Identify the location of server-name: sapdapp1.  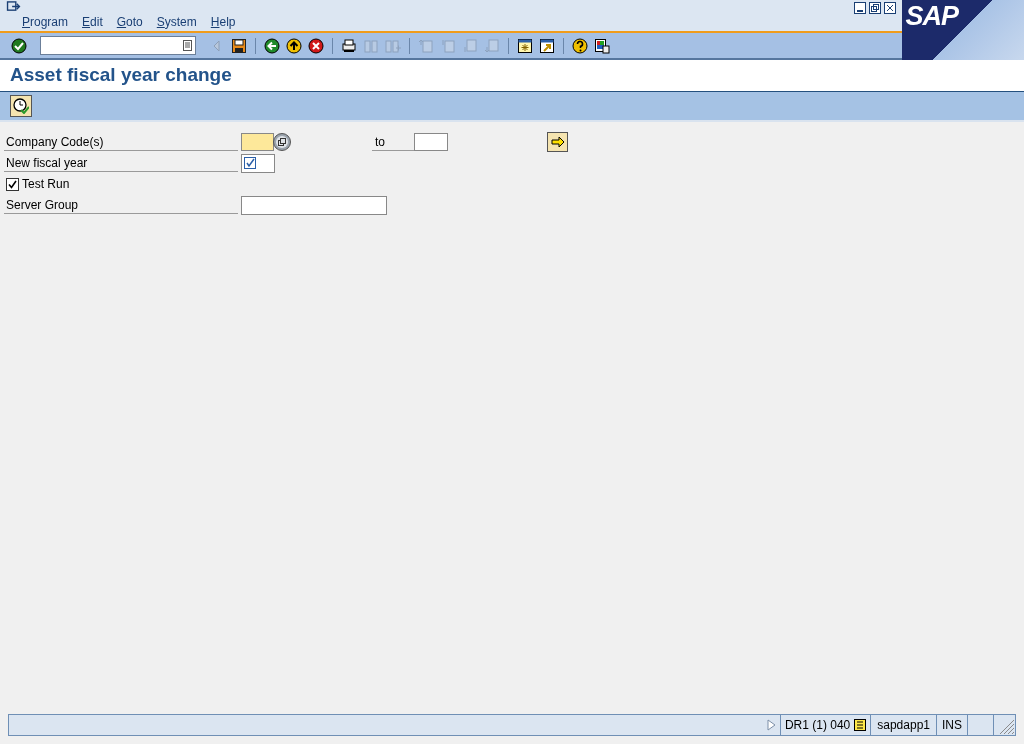
(903, 725).